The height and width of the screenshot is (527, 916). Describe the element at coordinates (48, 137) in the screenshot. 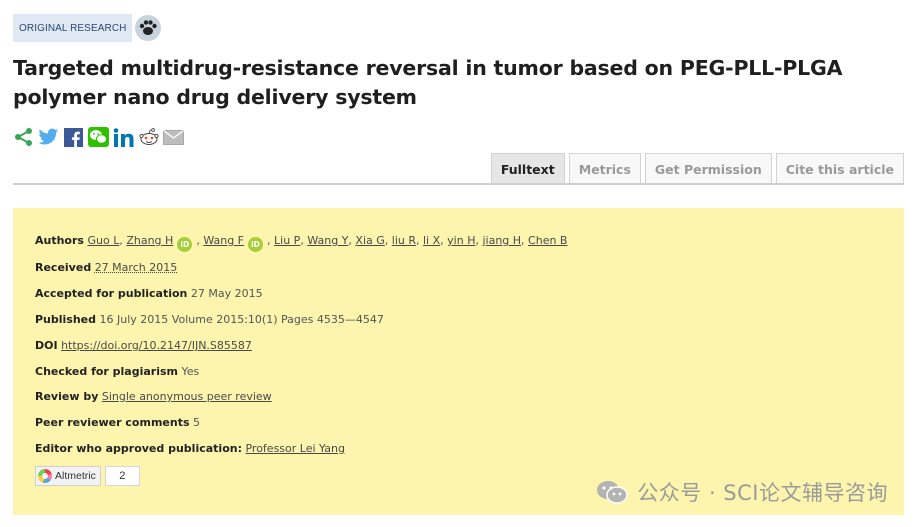

I see `twitter-icon` at that location.